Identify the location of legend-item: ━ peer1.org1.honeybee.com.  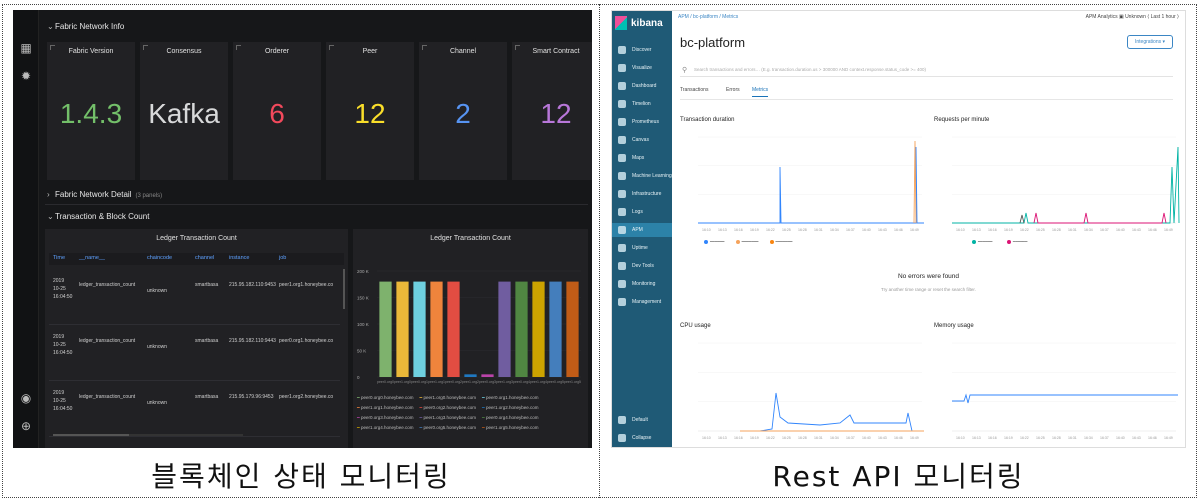
(385, 407).